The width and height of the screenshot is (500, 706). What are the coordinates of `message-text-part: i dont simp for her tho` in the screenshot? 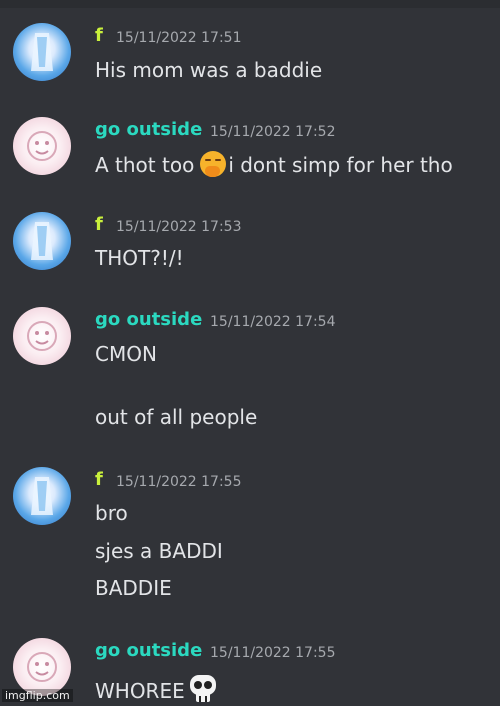 It's located at (340, 165).